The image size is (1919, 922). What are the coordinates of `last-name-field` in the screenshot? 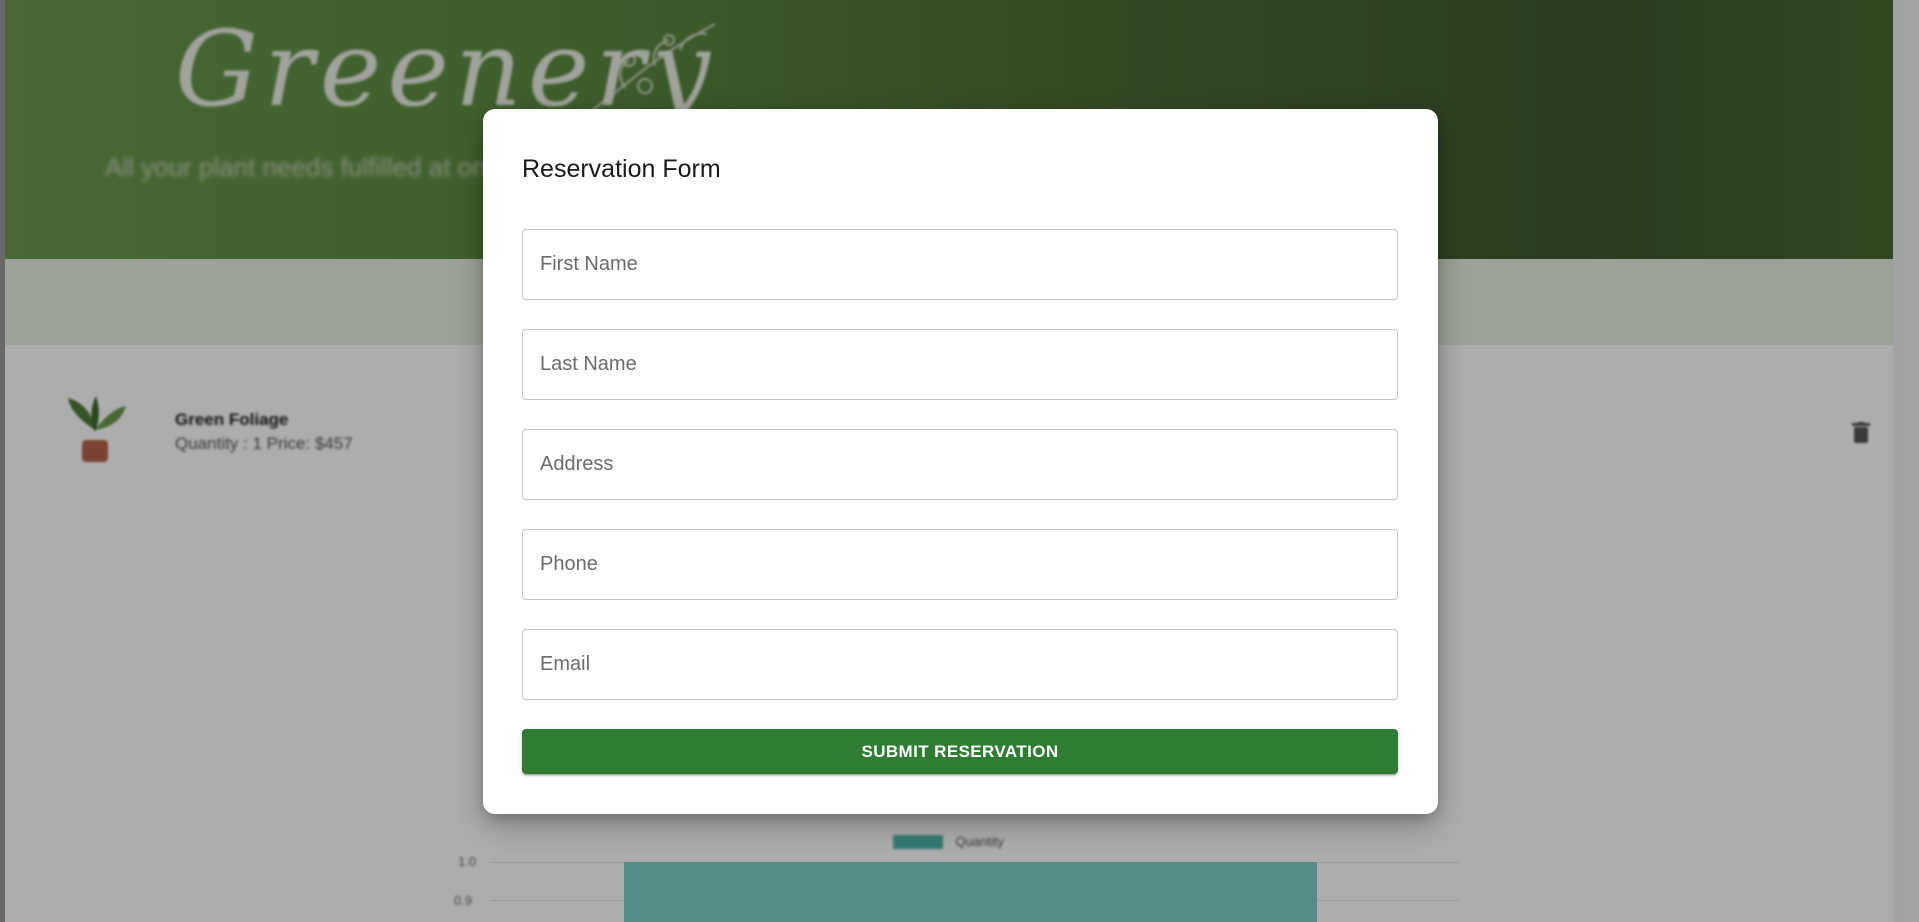 It's located at (960, 364).